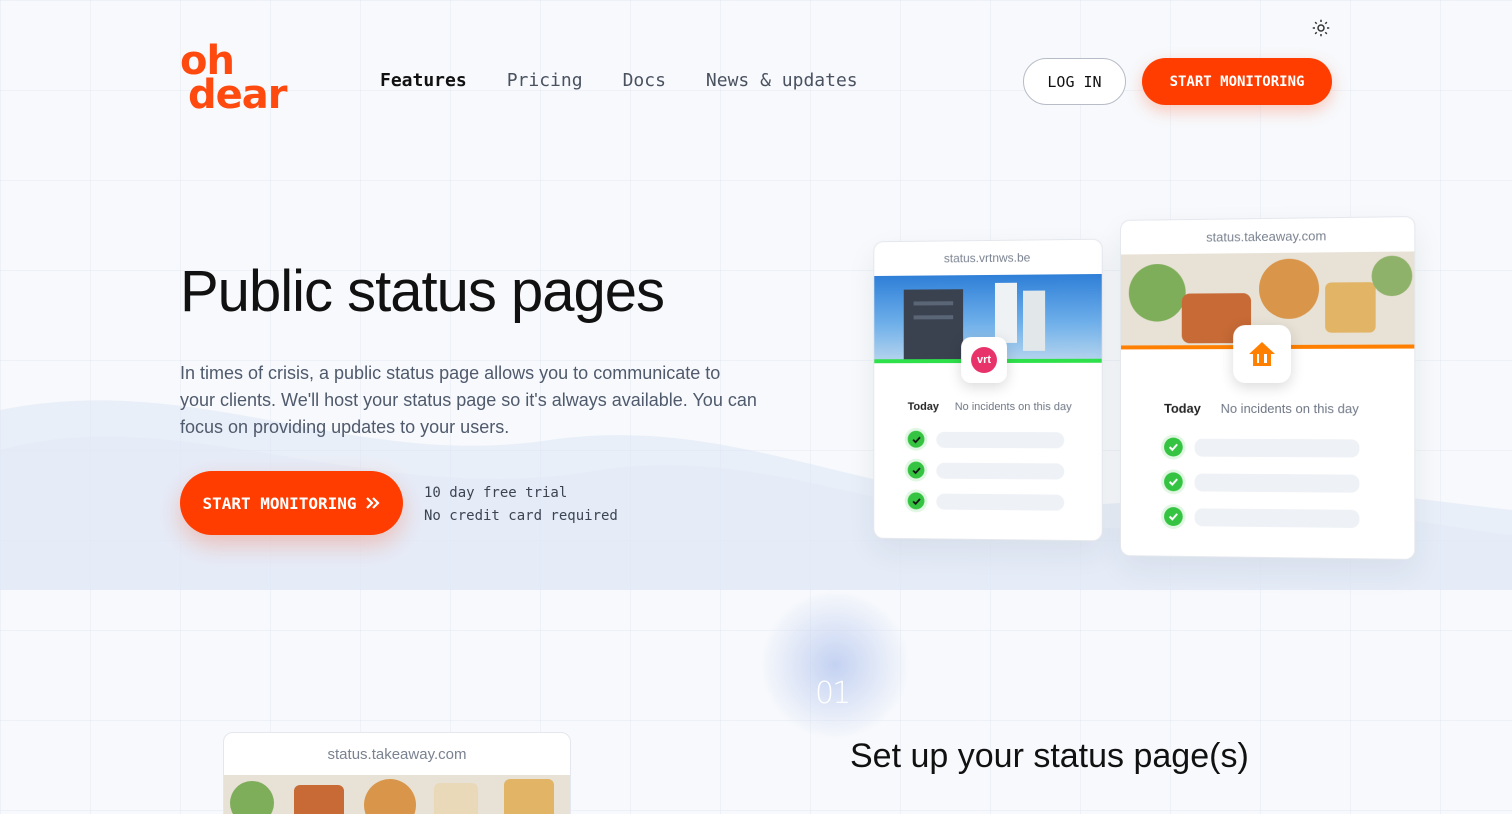 This screenshot has height=814, width=1512. I want to click on status-card-preview: status.takeaway.com, so click(397, 773).